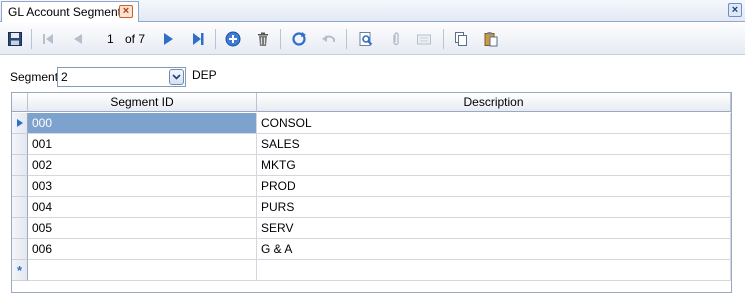  Describe the element at coordinates (64, 77) in the screenshot. I see `segment-value: 2` at that location.